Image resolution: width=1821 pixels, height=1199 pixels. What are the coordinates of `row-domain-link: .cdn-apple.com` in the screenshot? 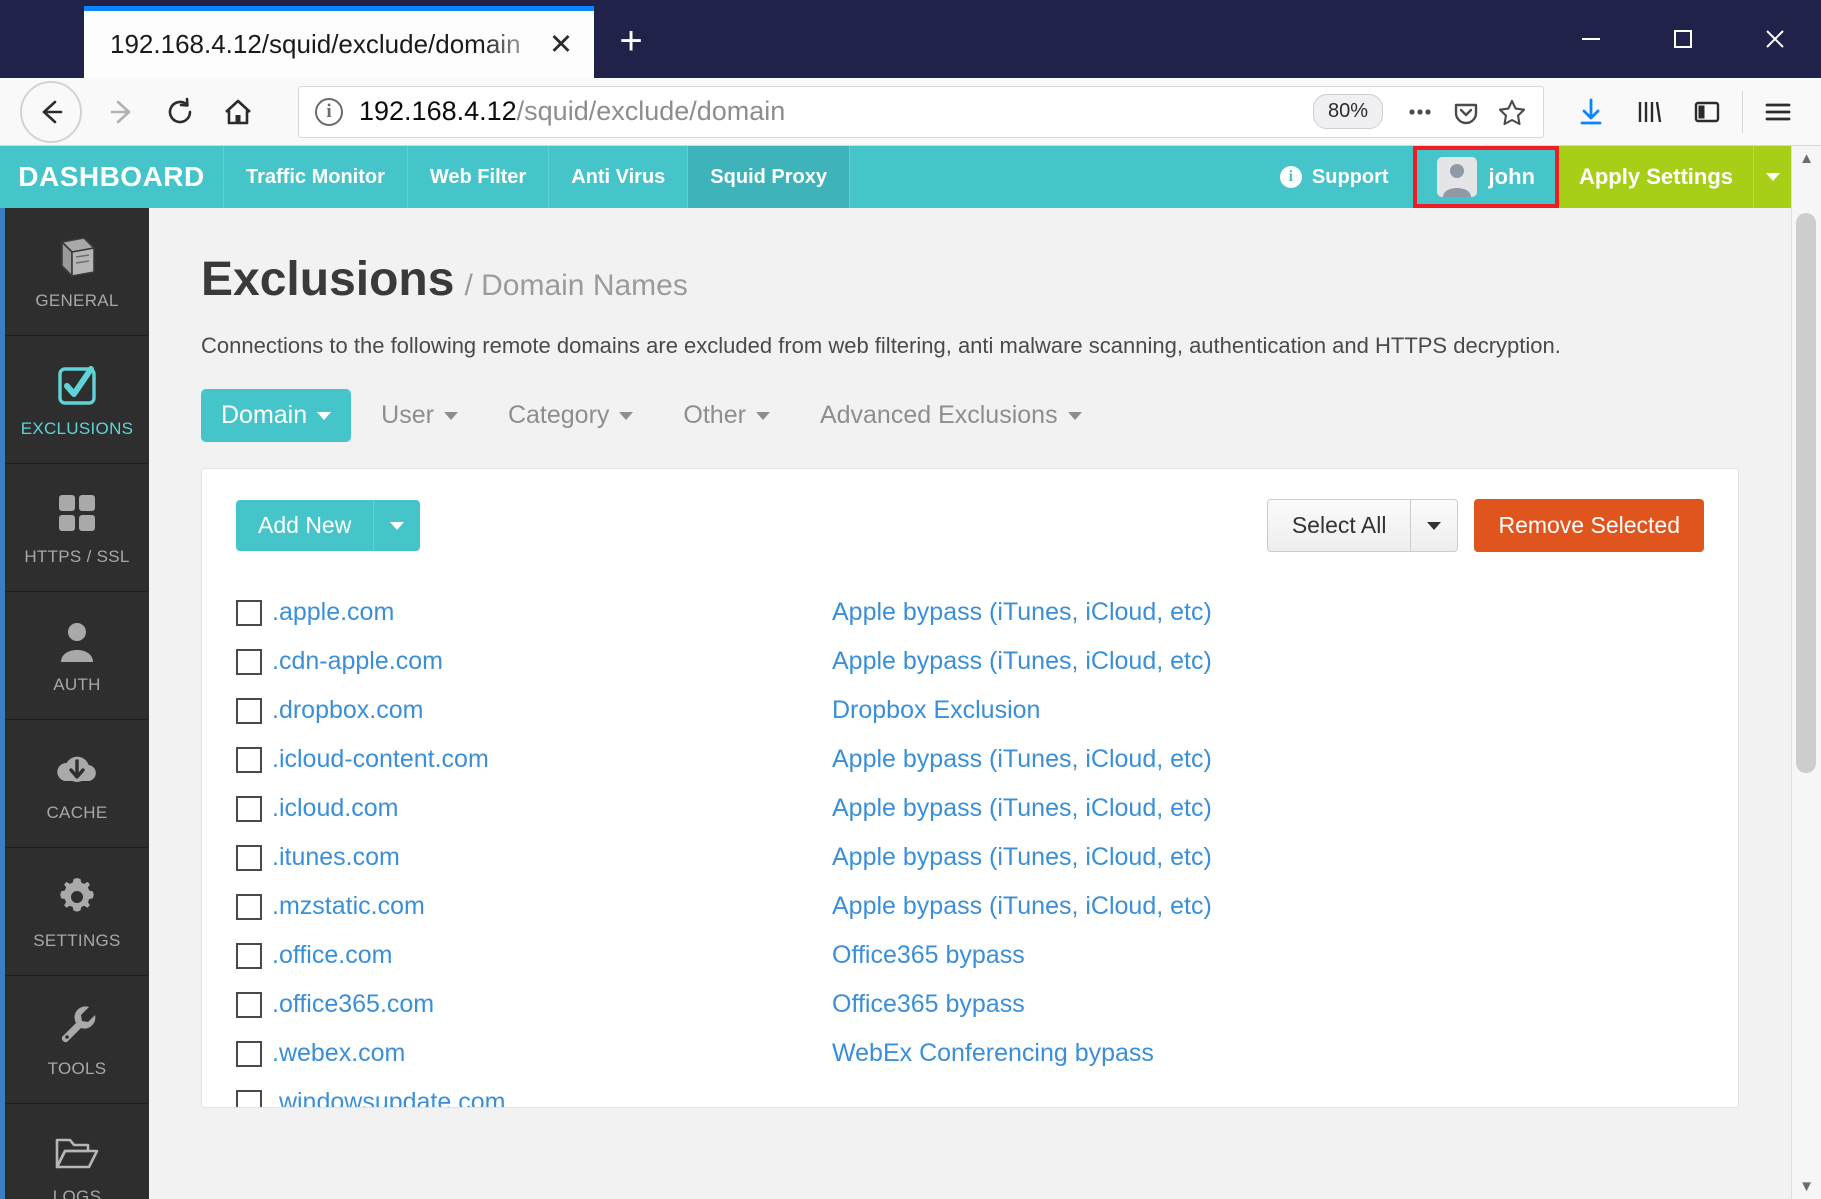 It's located at (552, 661).